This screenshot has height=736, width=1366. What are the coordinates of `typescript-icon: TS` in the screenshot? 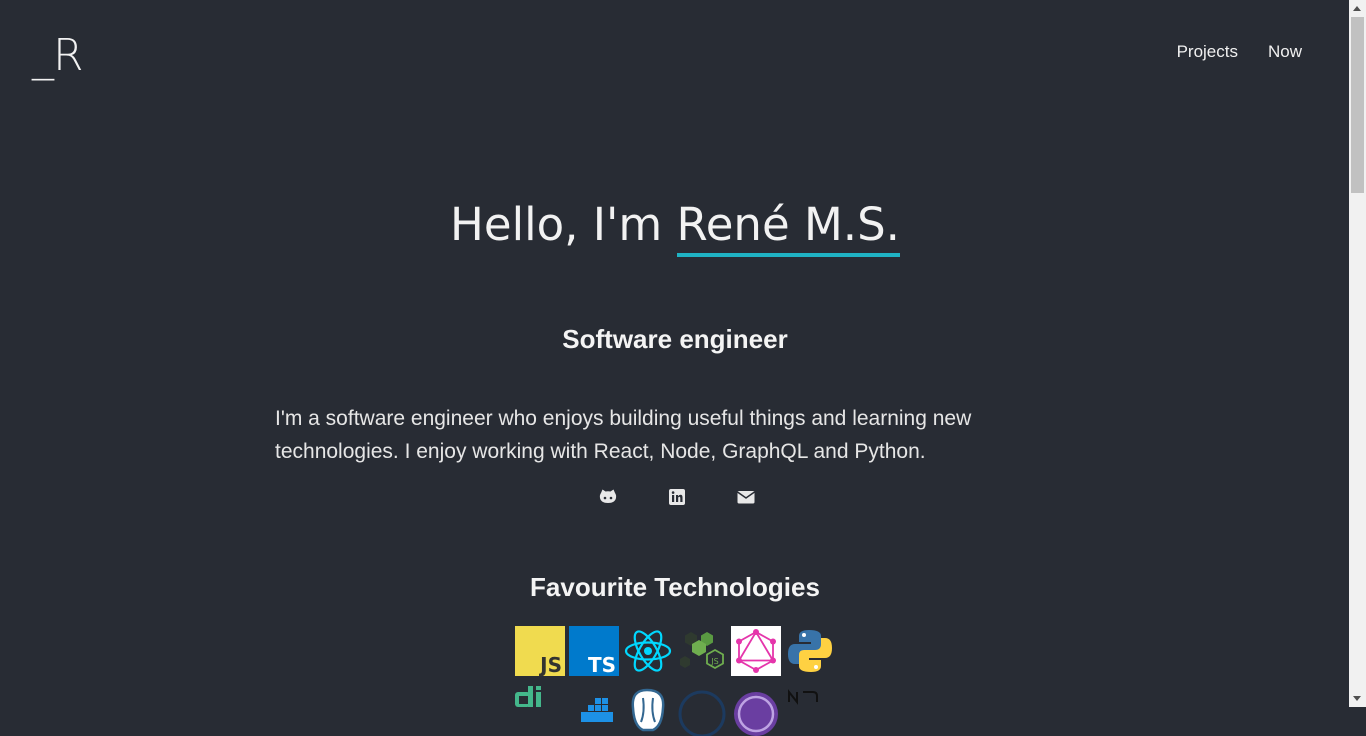 It's located at (594, 651).